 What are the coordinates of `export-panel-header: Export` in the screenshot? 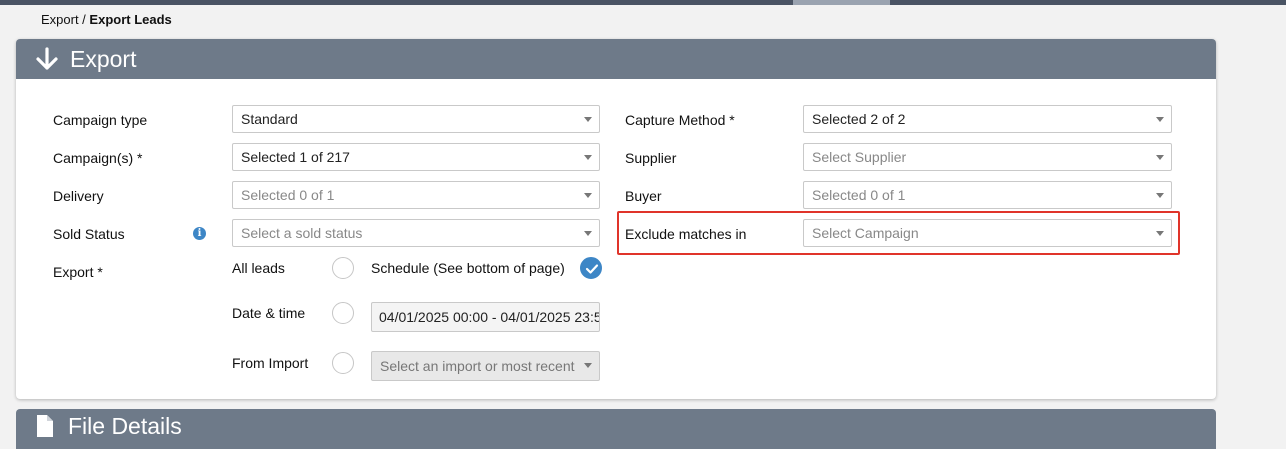 It's located at (616, 59).